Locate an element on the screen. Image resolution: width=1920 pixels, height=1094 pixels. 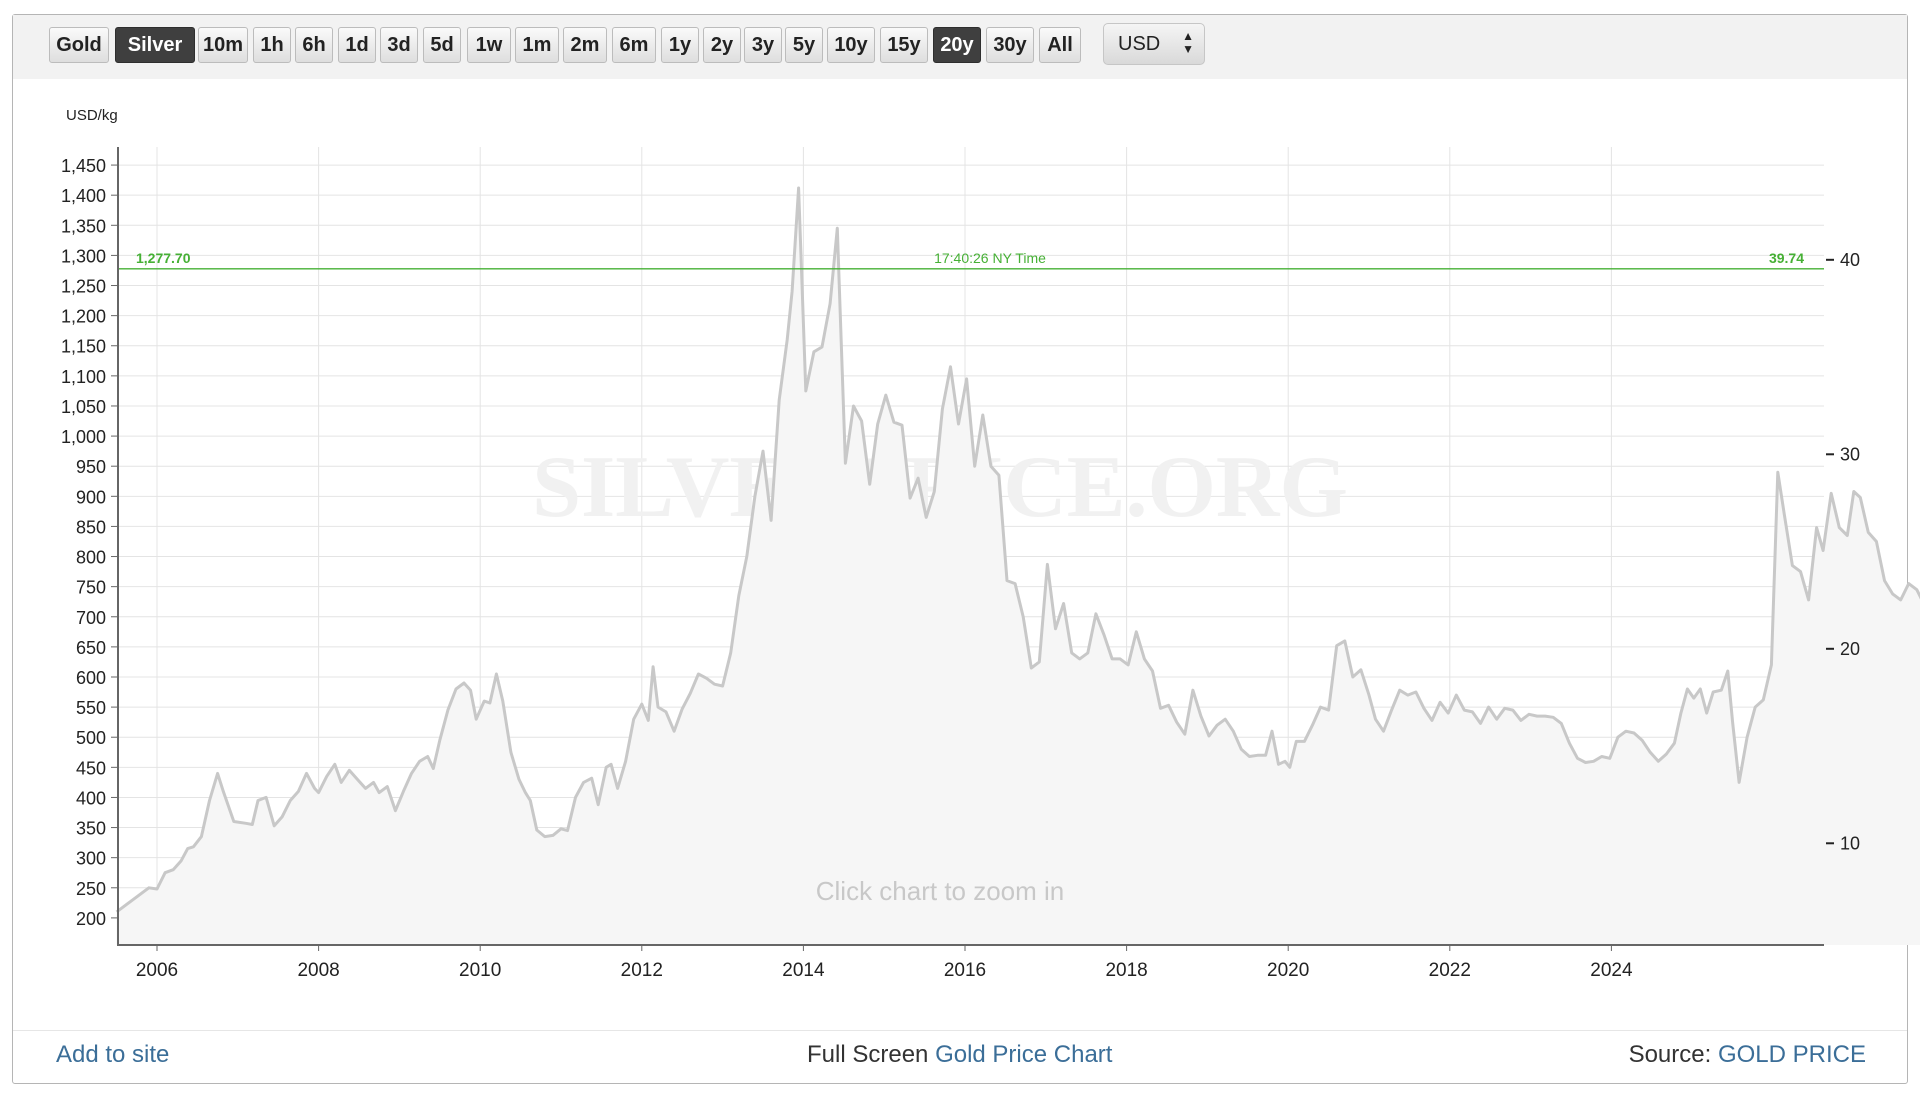
y-tick-label: 1,350 is located at coordinates (83, 226).